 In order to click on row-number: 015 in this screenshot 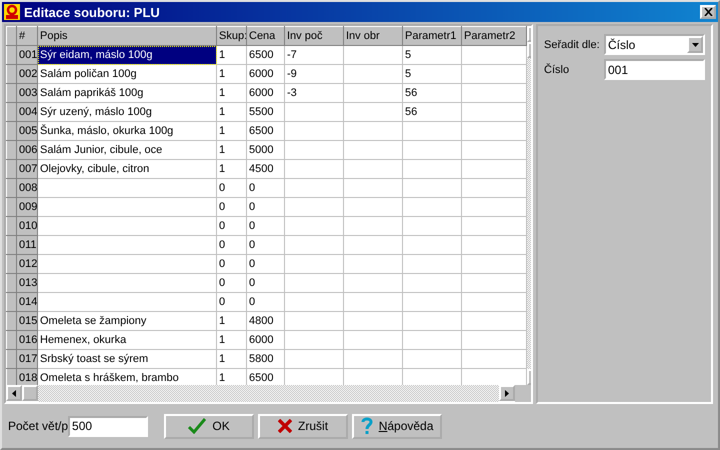, I will do `click(27, 321)`.